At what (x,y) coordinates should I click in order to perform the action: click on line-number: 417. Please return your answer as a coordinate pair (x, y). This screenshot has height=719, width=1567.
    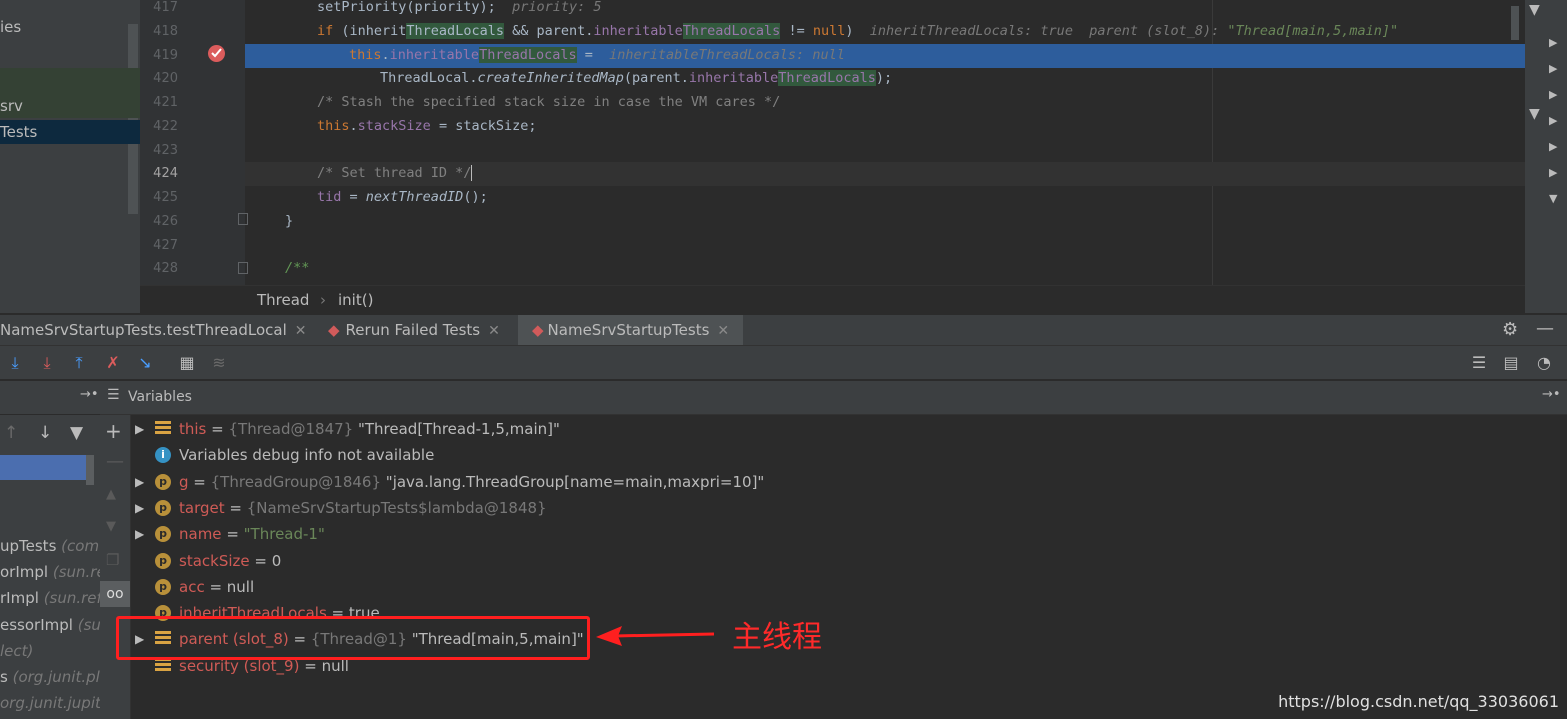
    Looking at the image, I should click on (165, 7).